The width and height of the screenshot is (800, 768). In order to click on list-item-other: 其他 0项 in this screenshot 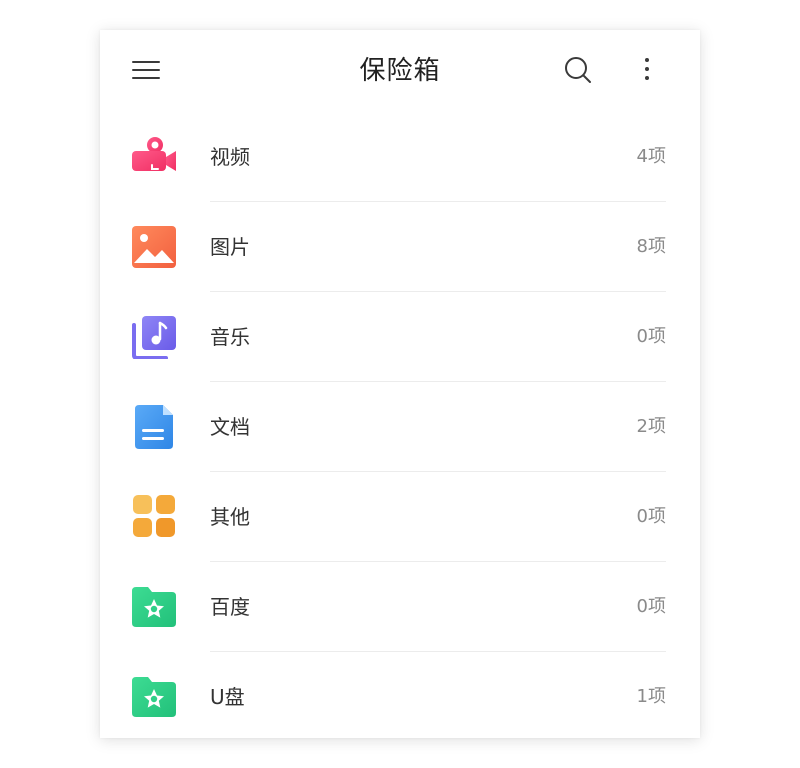, I will do `click(400, 517)`.